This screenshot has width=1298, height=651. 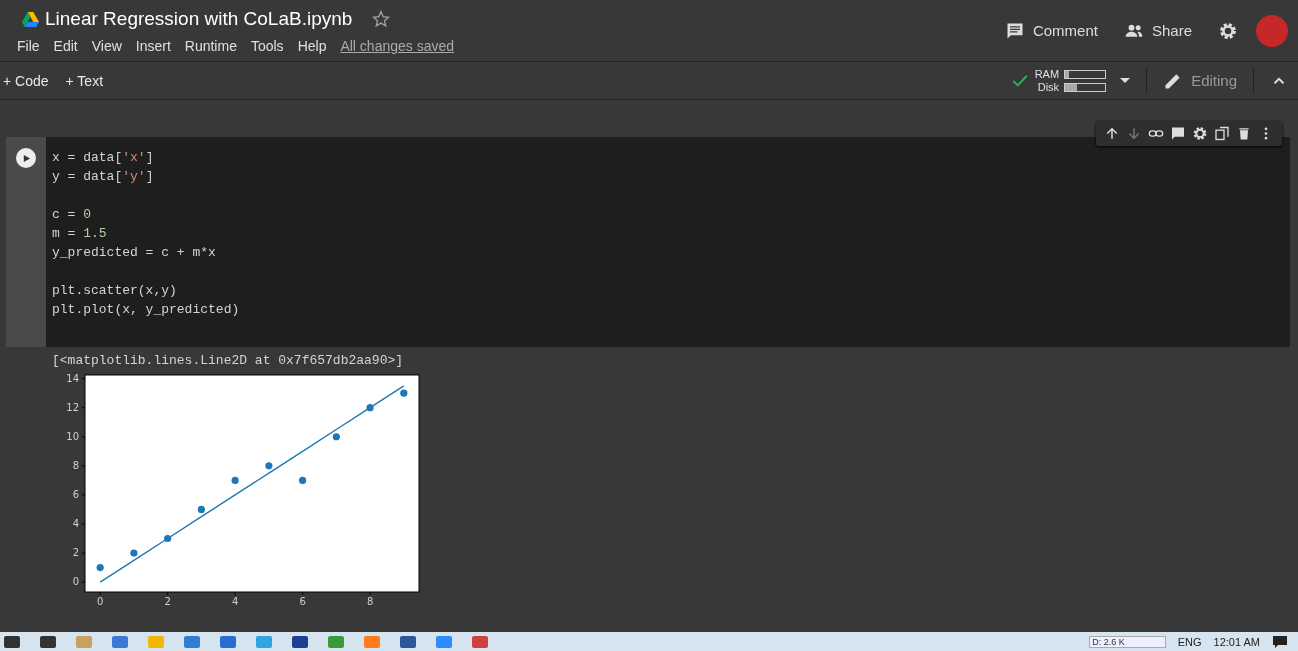 I want to click on menu-item: File, so click(x=28, y=46).